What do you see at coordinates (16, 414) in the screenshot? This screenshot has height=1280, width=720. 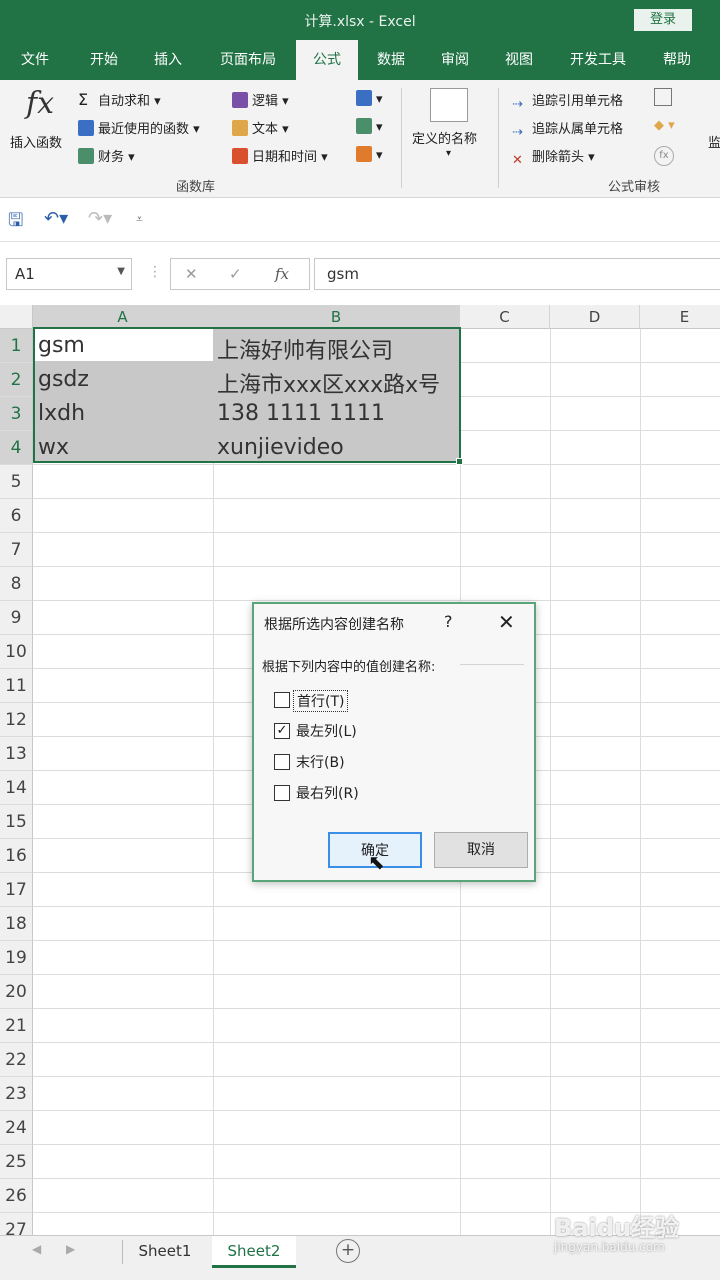 I see `row-header-3: 3` at bounding box center [16, 414].